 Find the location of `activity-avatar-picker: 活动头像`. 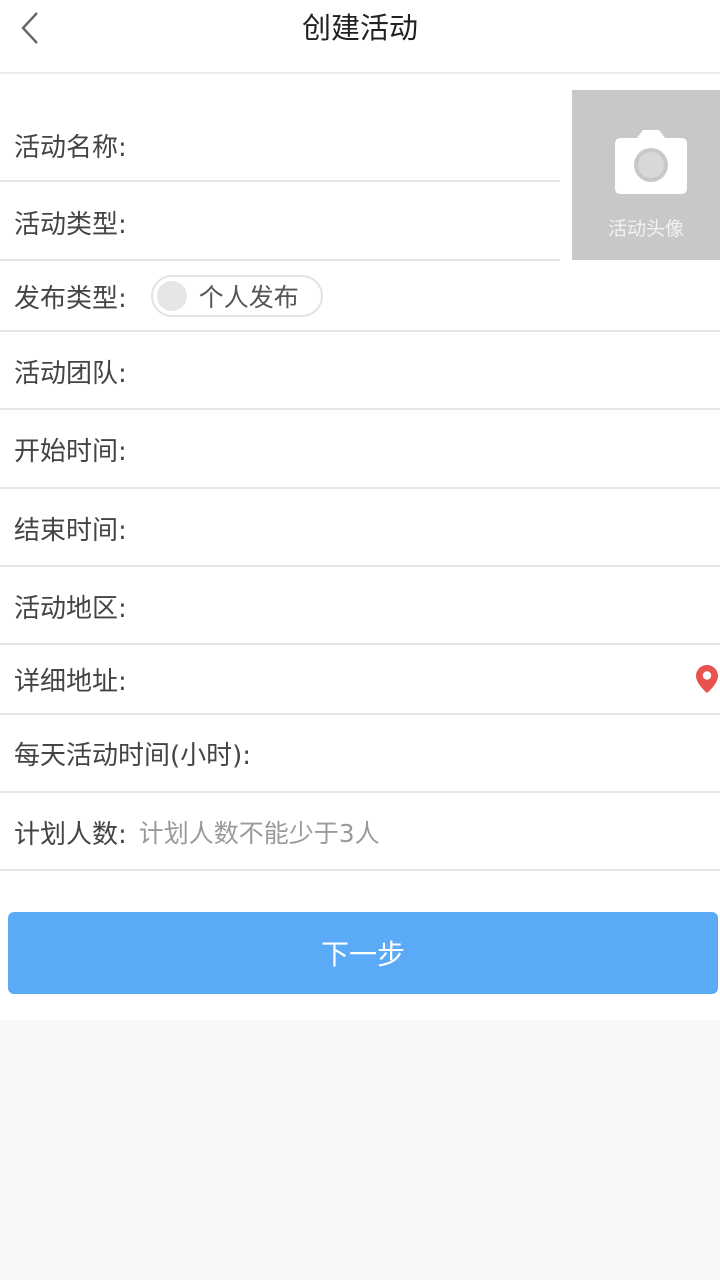

activity-avatar-picker: 活动头像 is located at coordinates (646, 175).